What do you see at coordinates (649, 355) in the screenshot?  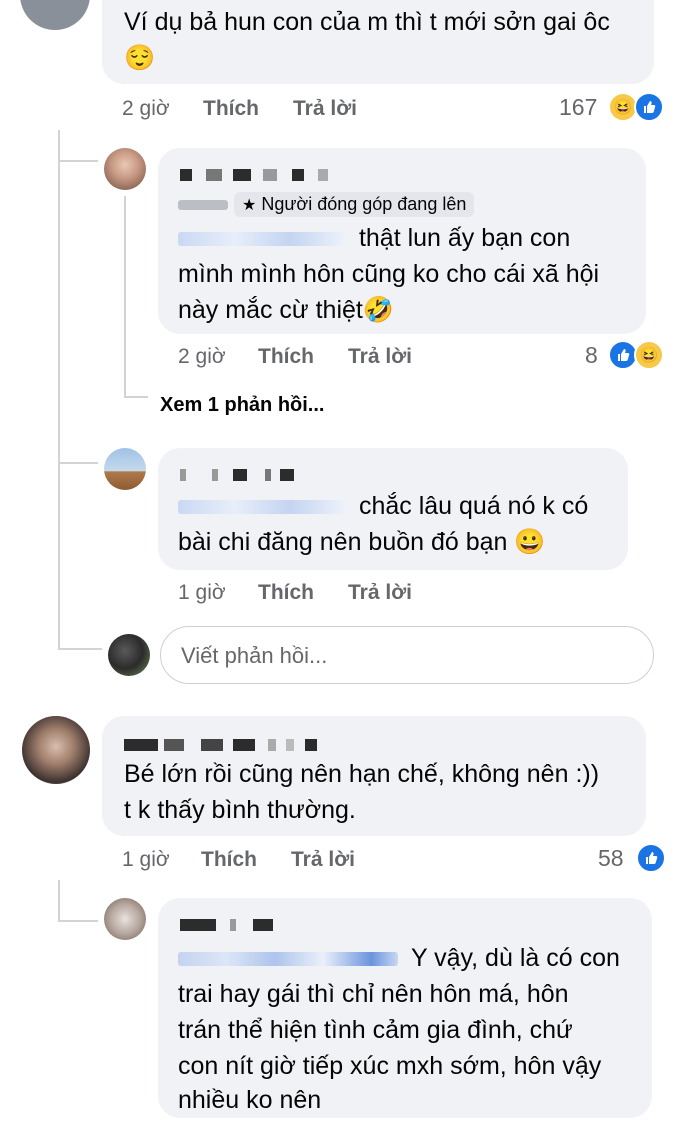 I see `haha-icon: 😆` at bounding box center [649, 355].